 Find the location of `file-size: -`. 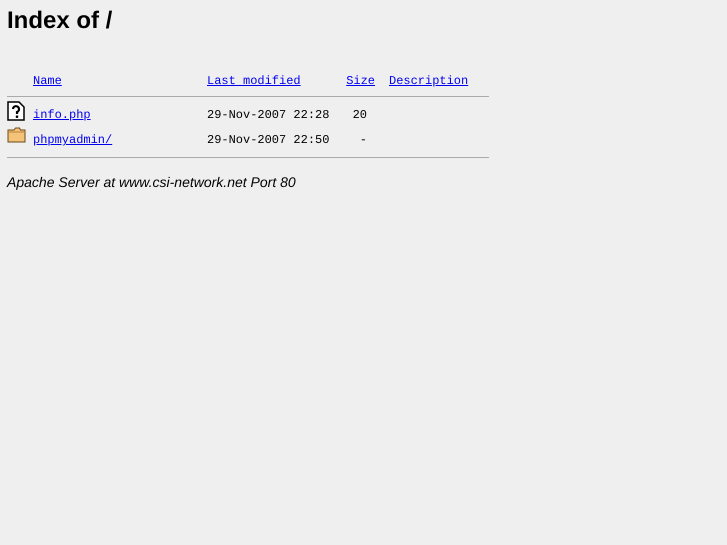

file-size: - is located at coordinates (363, 140).